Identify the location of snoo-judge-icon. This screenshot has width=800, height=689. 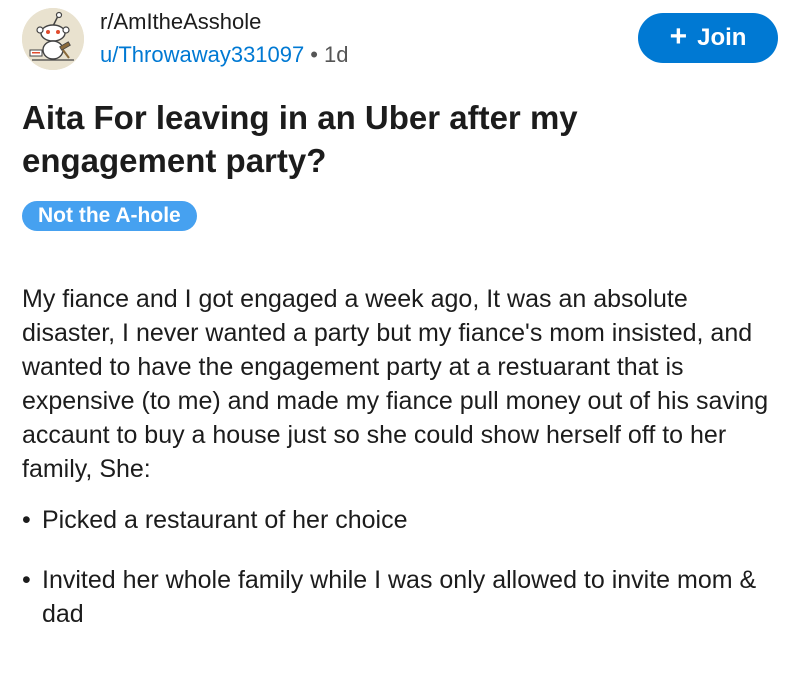
(53, 39).